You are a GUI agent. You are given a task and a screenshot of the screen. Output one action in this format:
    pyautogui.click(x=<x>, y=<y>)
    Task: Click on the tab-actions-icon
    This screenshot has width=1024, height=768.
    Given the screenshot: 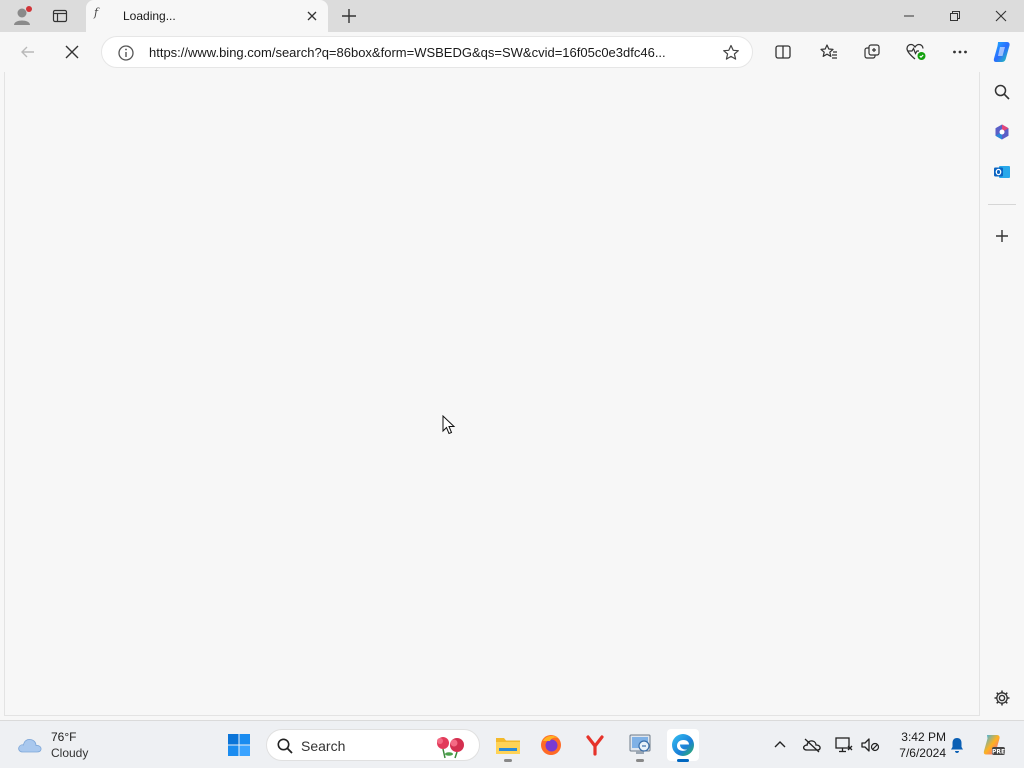 What is the action you would take?
    pyautogui.click(x=60, y=16)
    